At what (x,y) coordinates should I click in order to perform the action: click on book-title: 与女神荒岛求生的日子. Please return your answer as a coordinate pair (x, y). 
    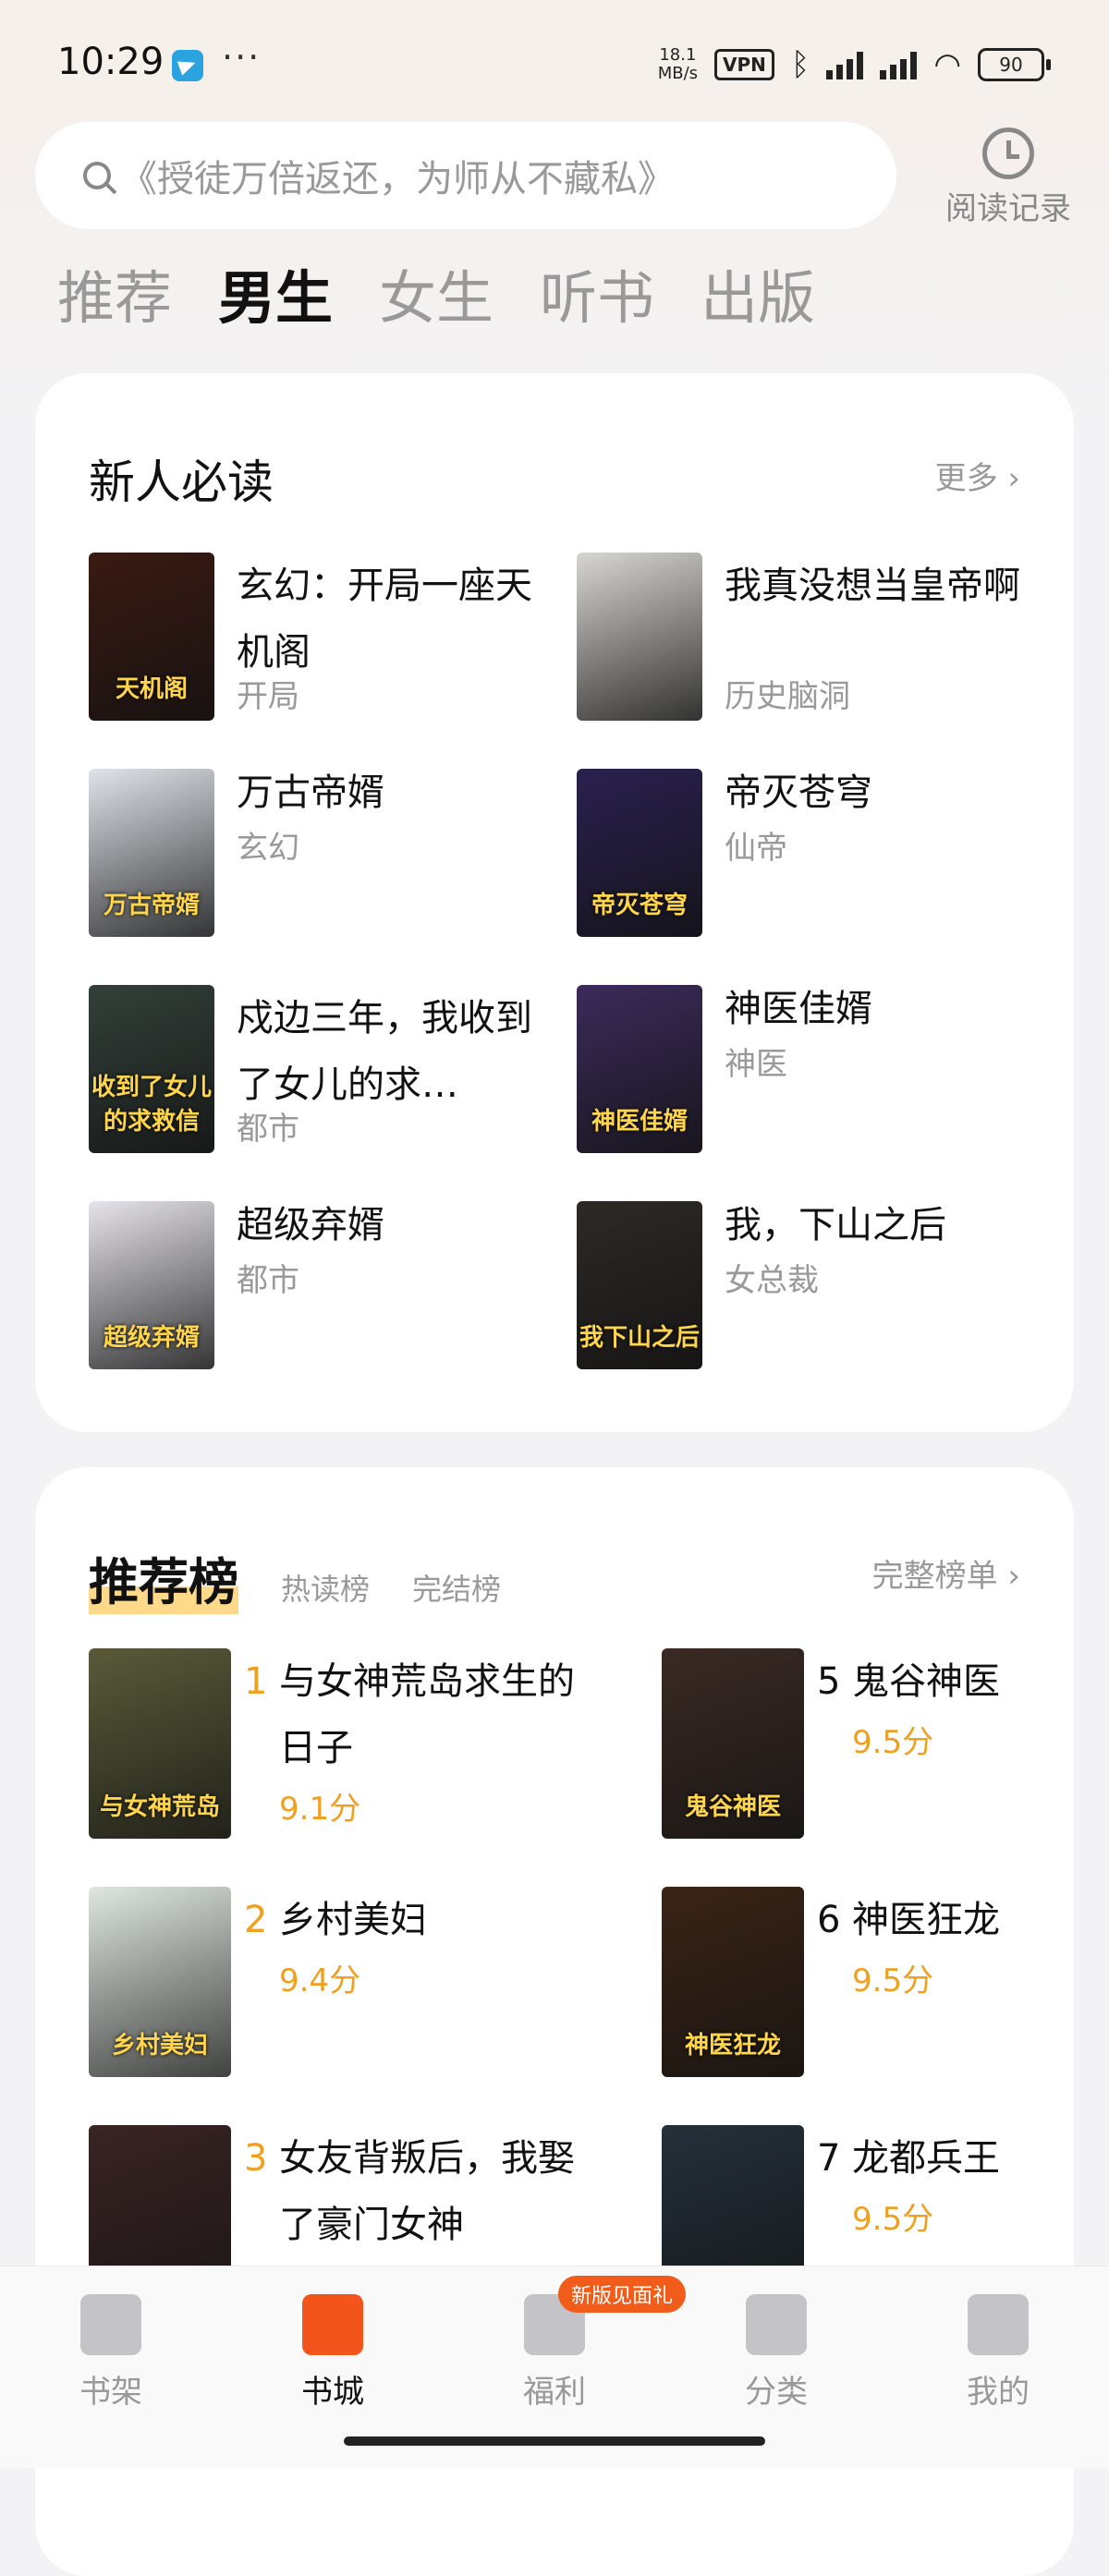
    Looking at the image, I should click on (427, 1714).